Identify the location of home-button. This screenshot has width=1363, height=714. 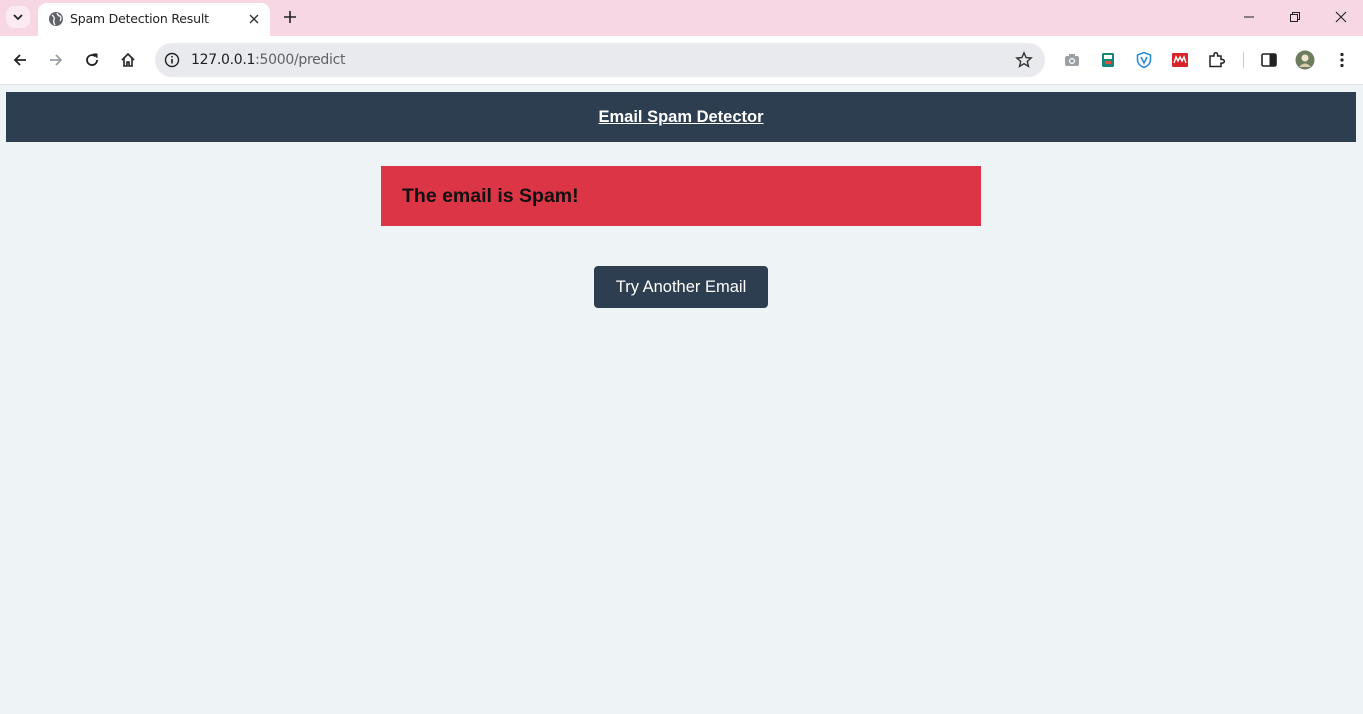
(128, 60).